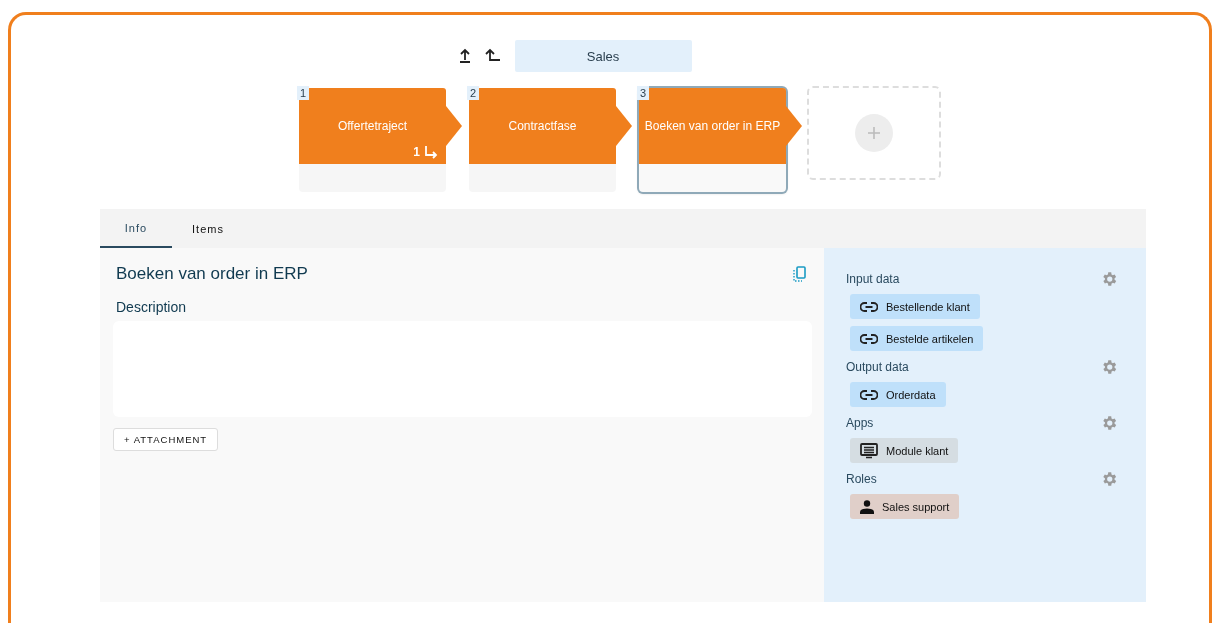 The width and height of the screenshot is (1213, 623). Describe the element at coordinates (869, 450) in the screenshot. I see `monitor-icon` at that location.